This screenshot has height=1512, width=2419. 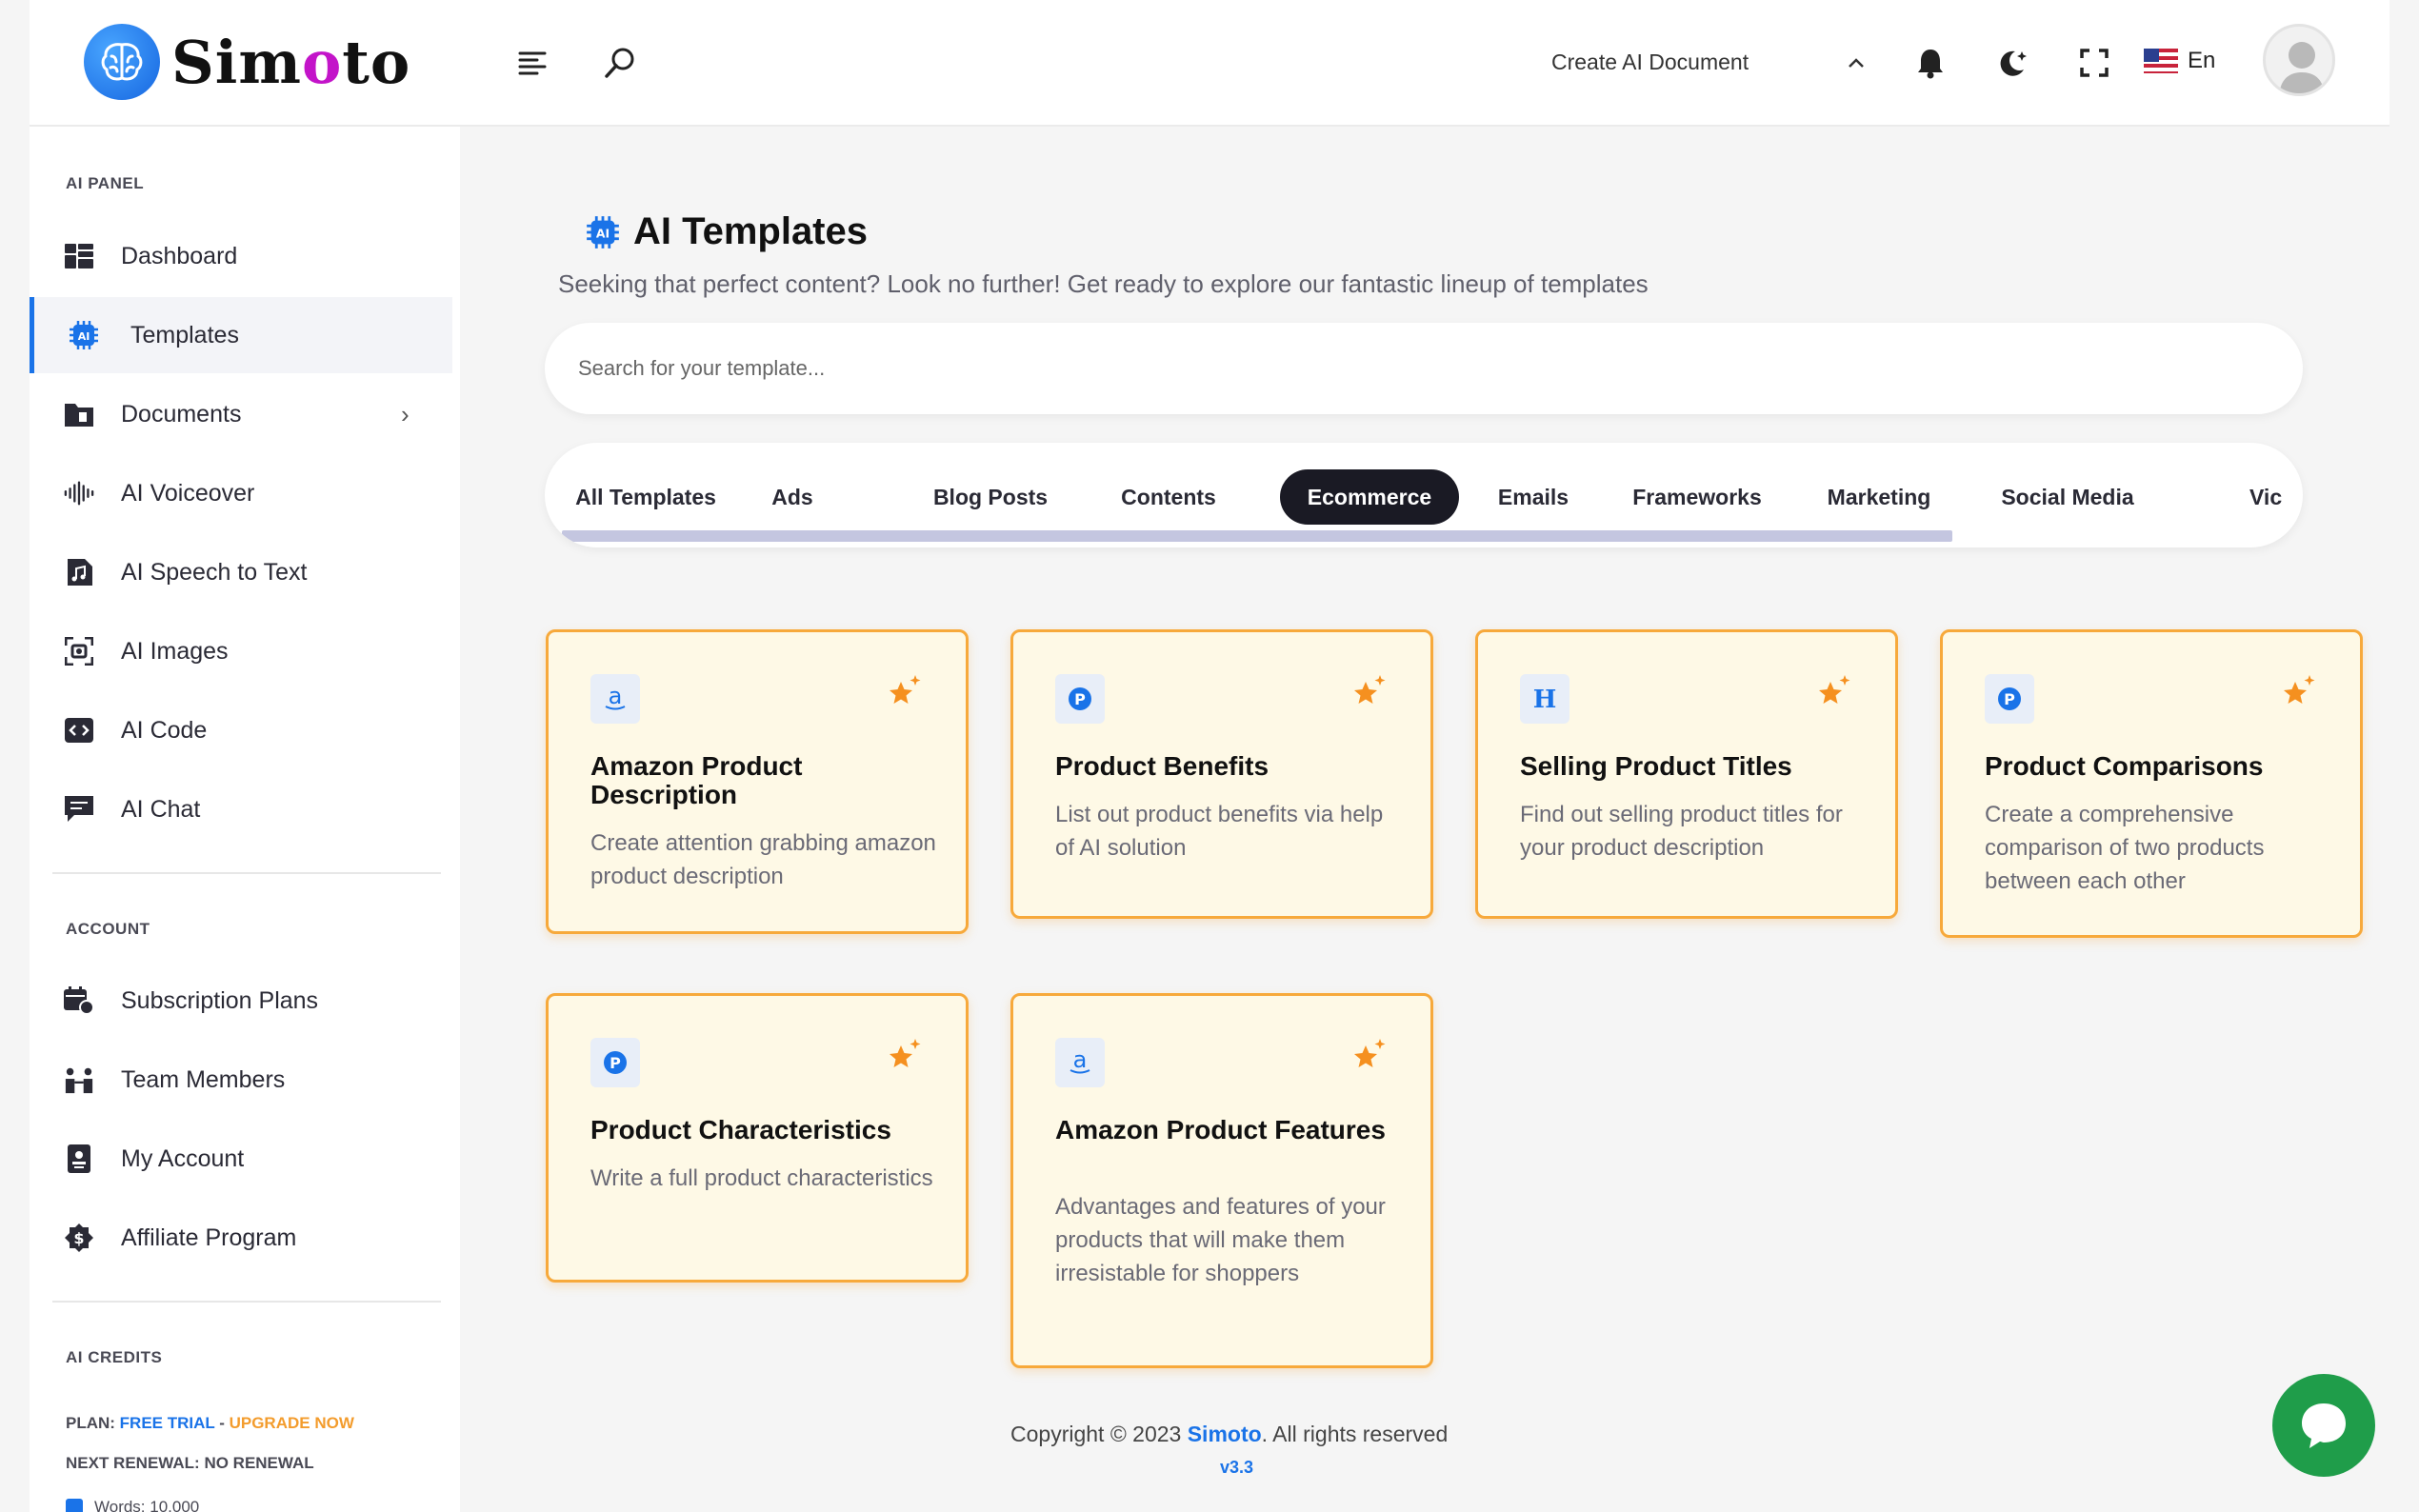 What do you see at coordinates (1237, 1467) in the screenshot?
I see `version-label: v3.3` at bounding box center [1237, 1467].